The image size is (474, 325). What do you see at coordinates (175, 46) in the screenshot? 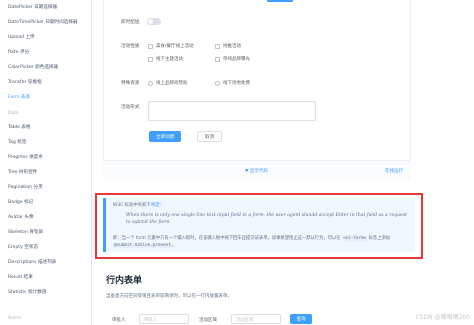
I see `checkbox-label: 美食/餐厅线上活动` at bounding box center [175, 46].